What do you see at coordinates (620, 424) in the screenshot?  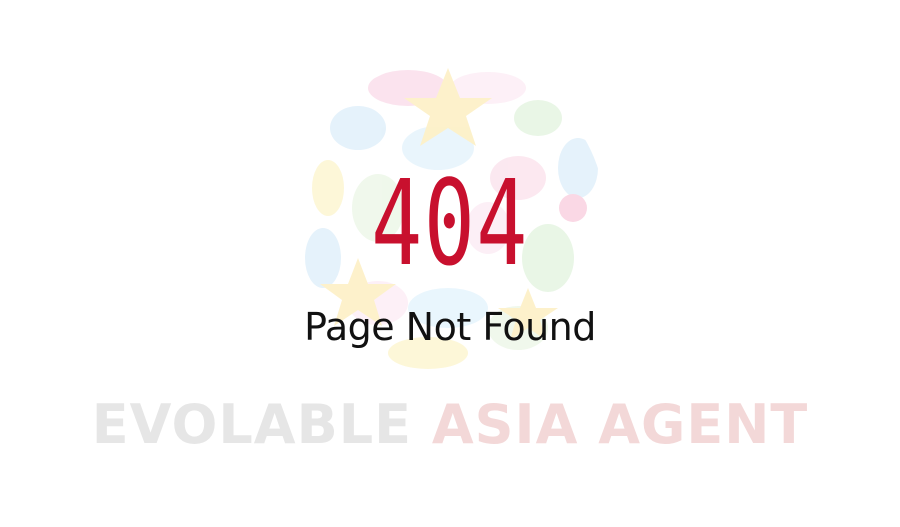 I see `brand-part2: ASIA AGENT` at bounding box center [620, 424].